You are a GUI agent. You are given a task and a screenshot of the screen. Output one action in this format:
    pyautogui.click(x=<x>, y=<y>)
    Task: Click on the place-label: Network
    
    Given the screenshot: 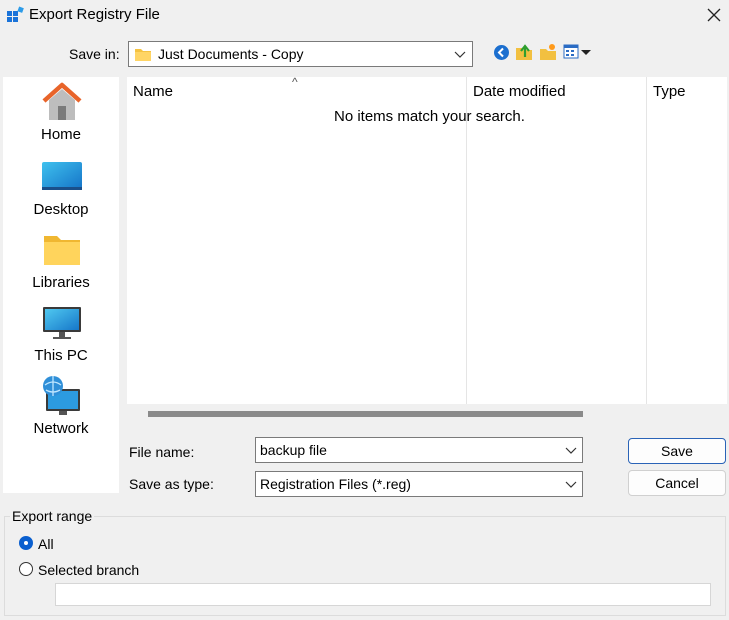 What is the action you would take?
    pyautogui.click(x=61, y=428)
    